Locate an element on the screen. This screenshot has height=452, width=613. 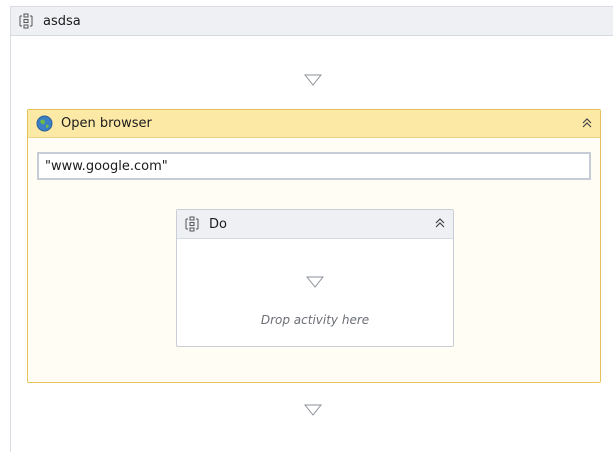
do-title: Do is located at coordinates (218, 224).